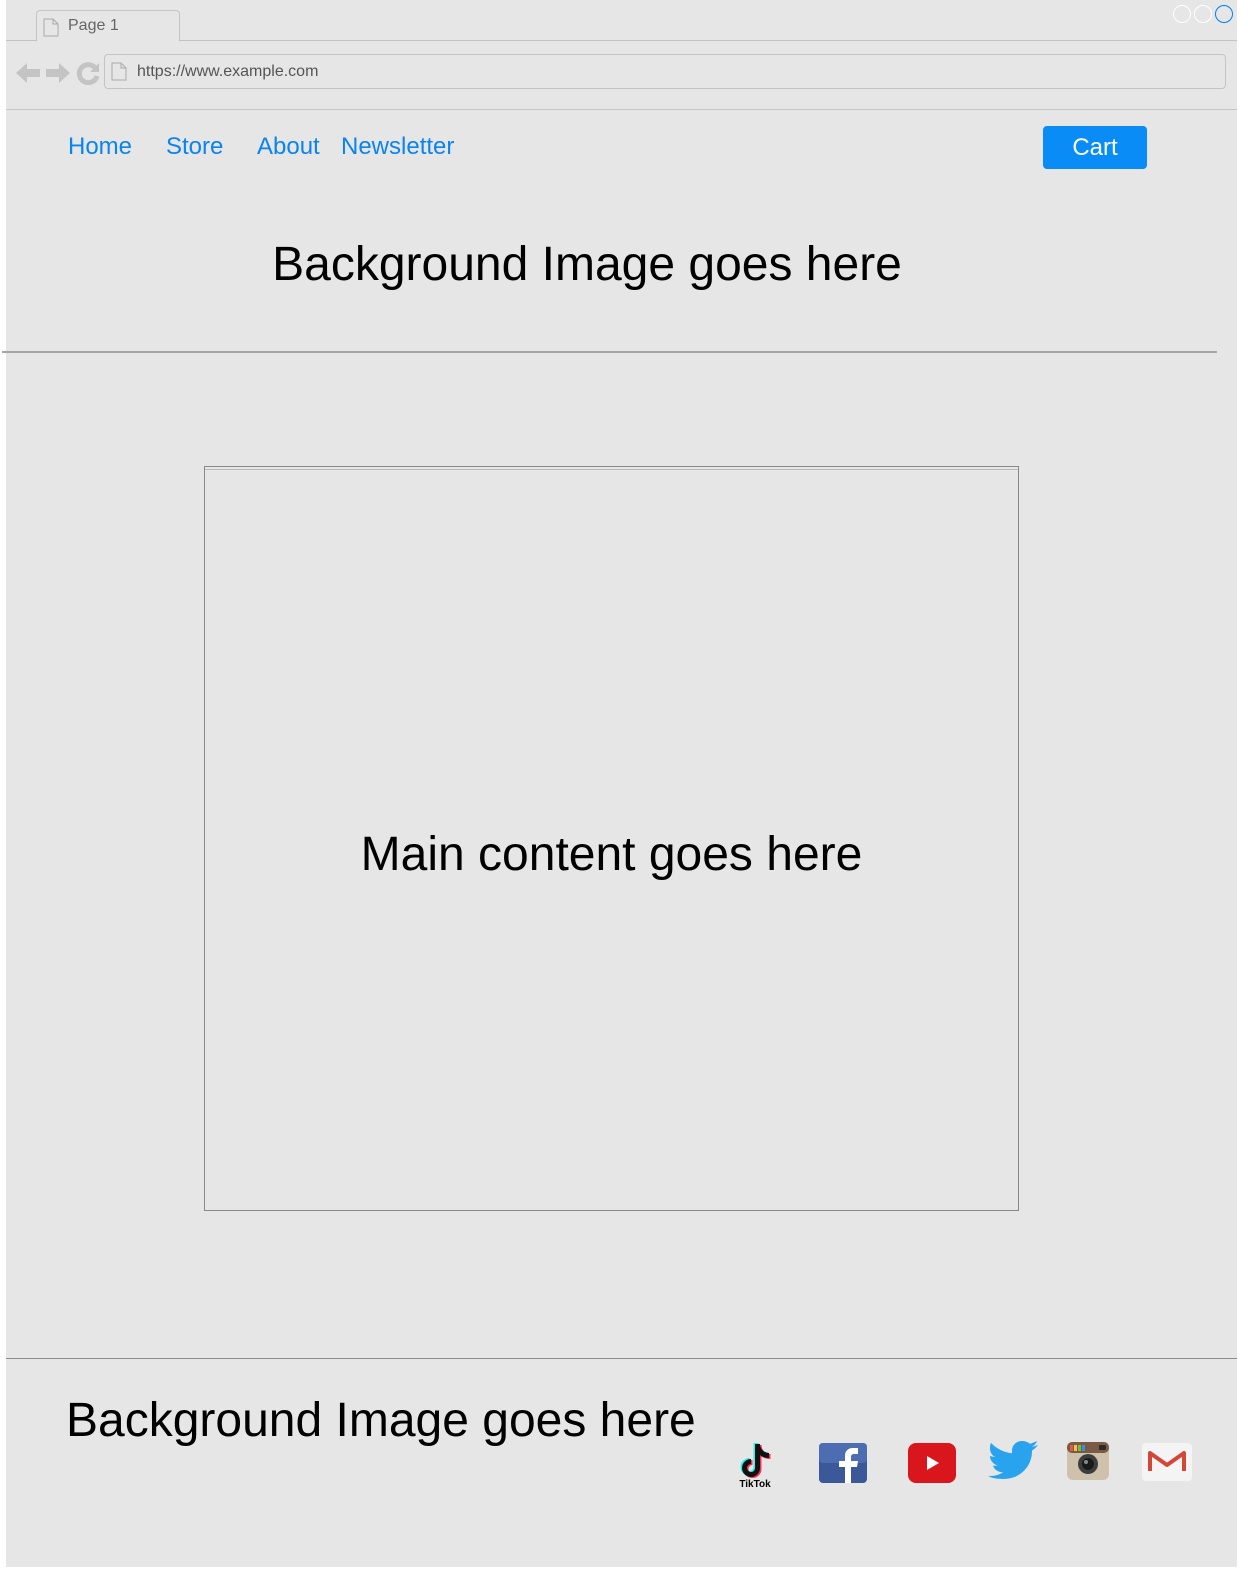  Describe the element at coordinates (621, 1358) in the screenshot. I see `footer-divider` at that location.